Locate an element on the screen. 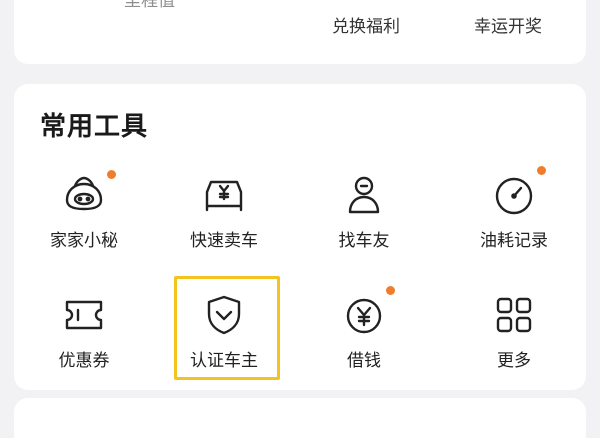 The height and width of the screenshot is (438, 600). tool-label: 油耗记录 is located at coordinates (514, 241).